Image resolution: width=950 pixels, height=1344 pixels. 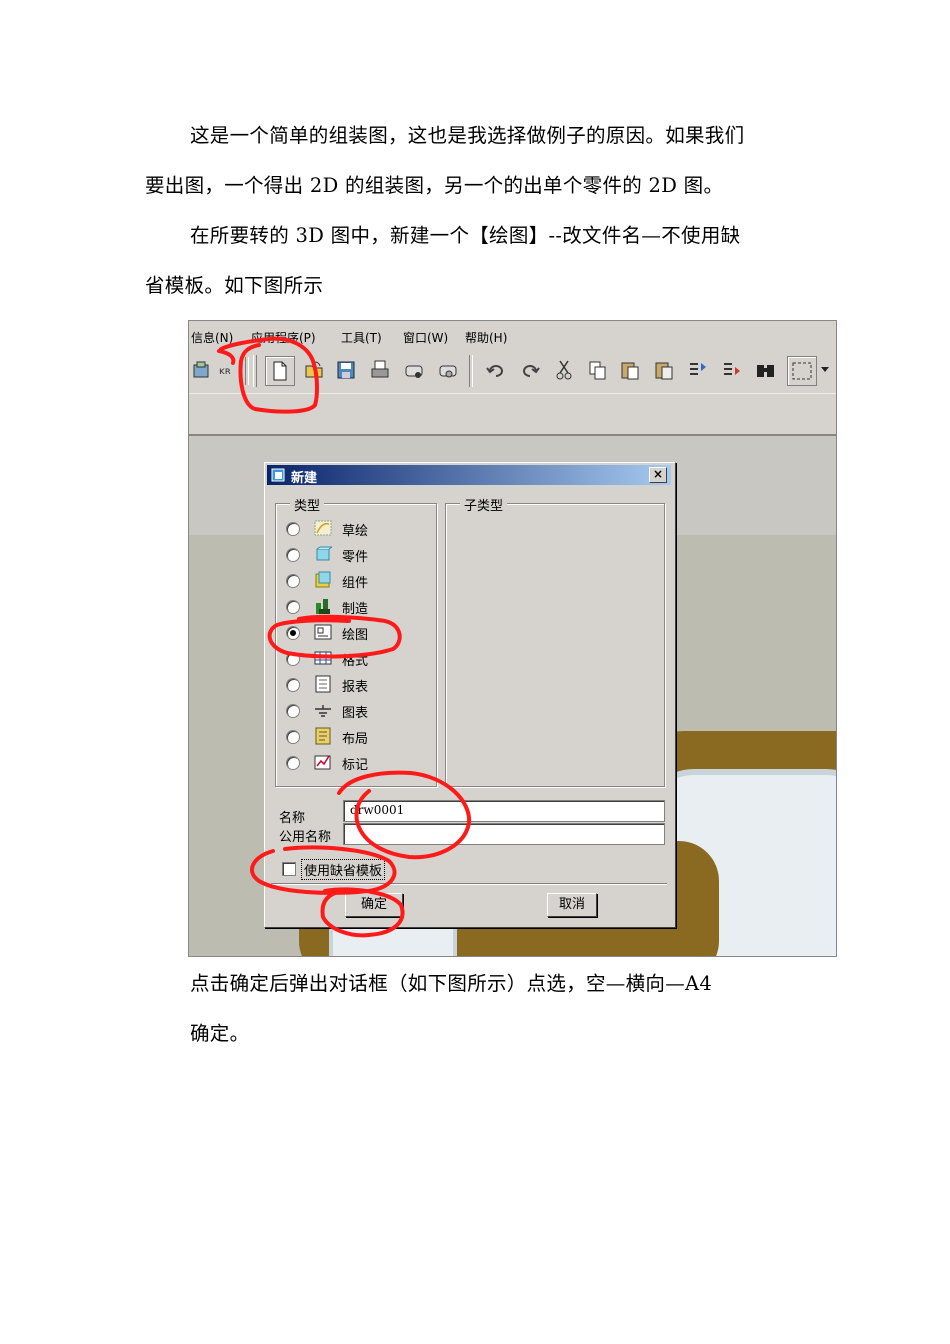 I want to click on radio-drawing, so click(x=293, y=633).